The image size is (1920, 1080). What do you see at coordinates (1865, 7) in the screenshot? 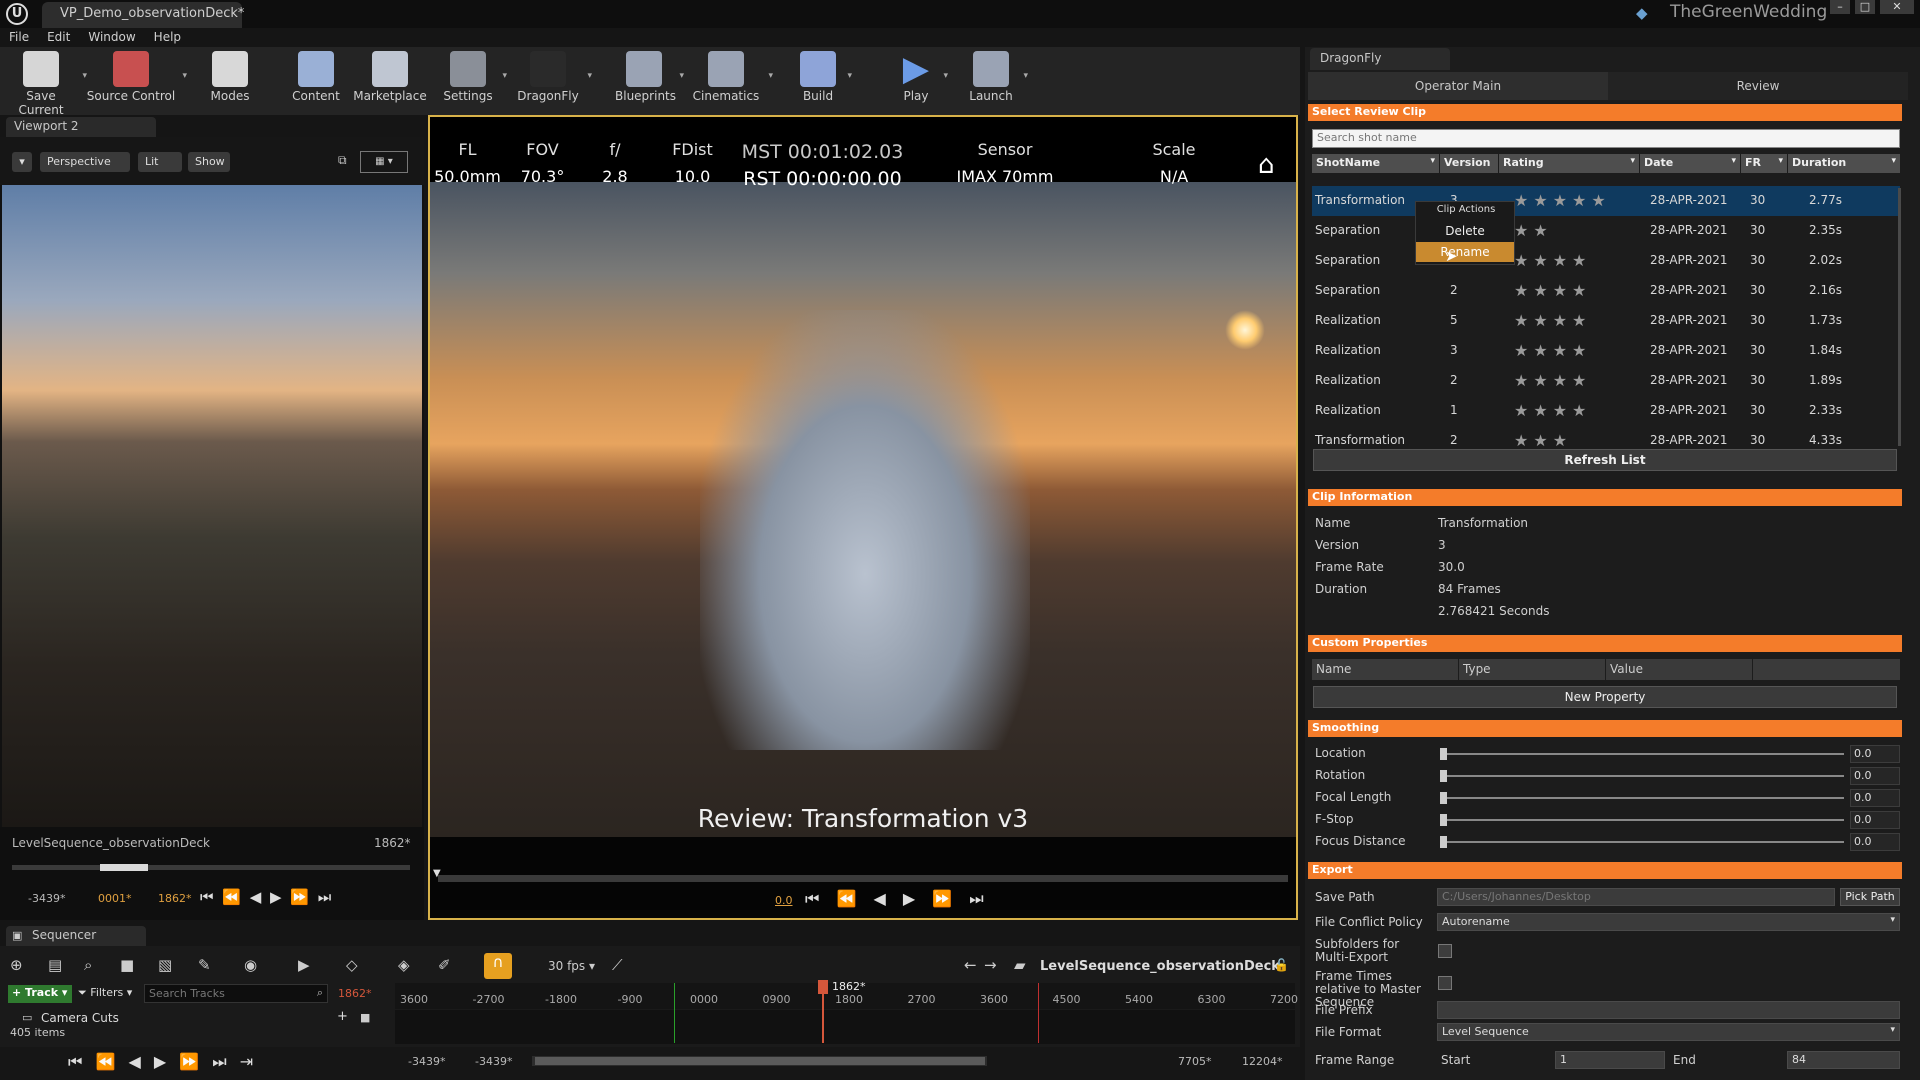
I see `maximize-icon: □` at bounding box center [1865, 7].